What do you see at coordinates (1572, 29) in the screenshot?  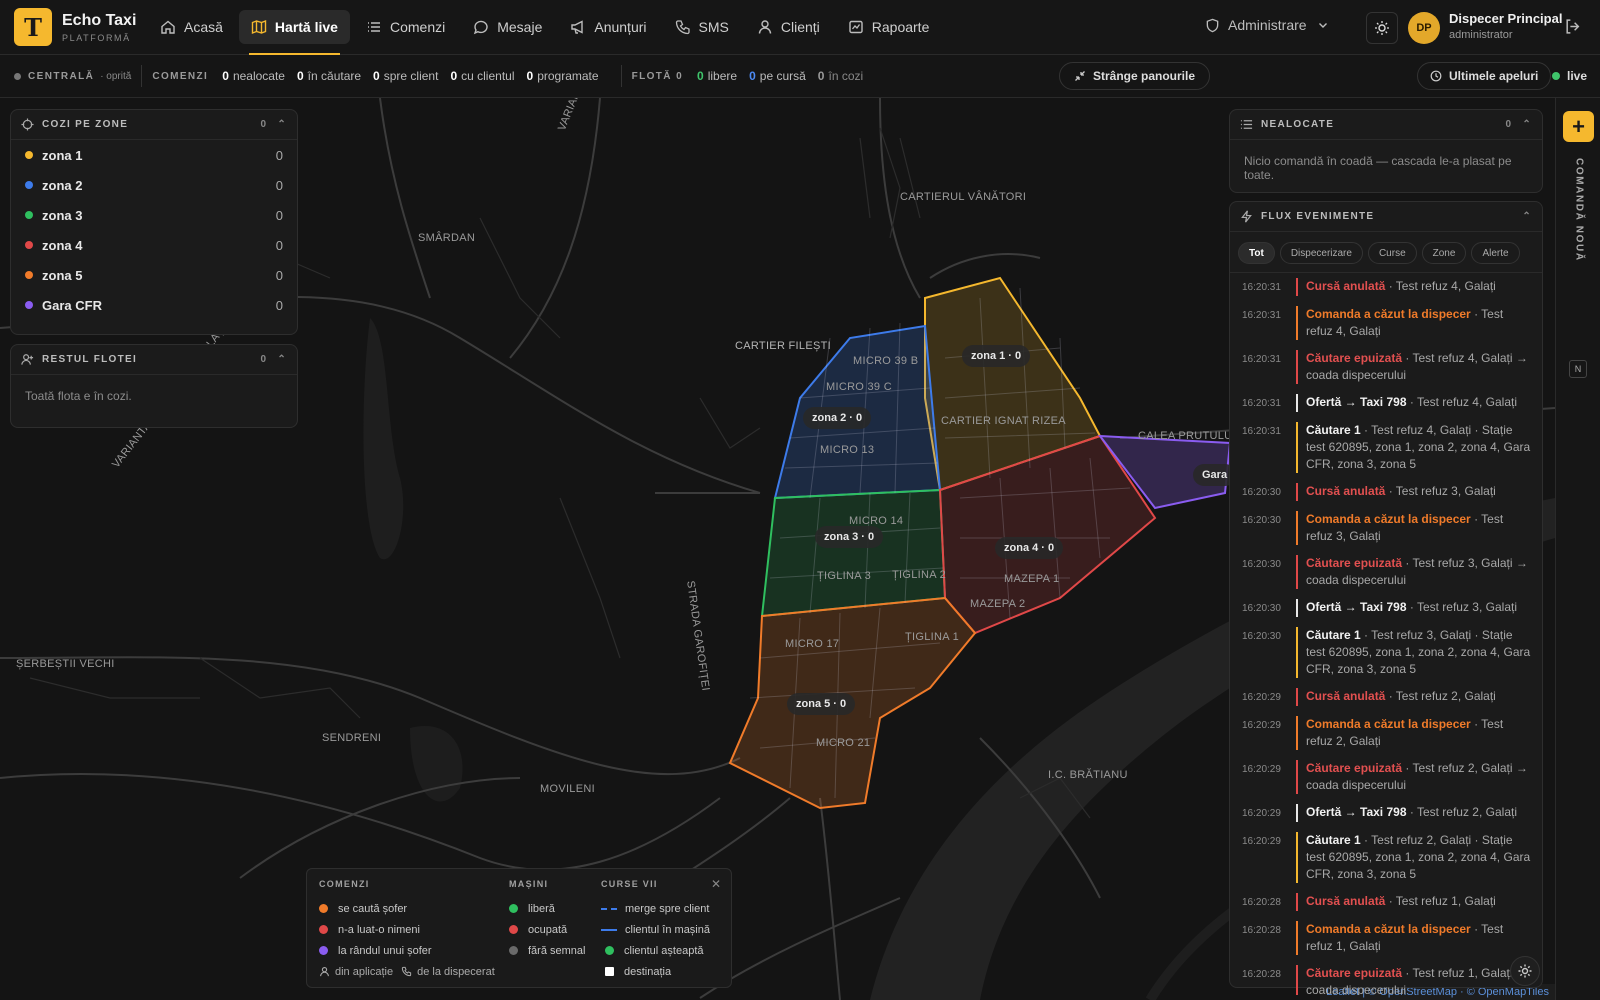 I see `logout-button` at bounding box center [1572, 29].